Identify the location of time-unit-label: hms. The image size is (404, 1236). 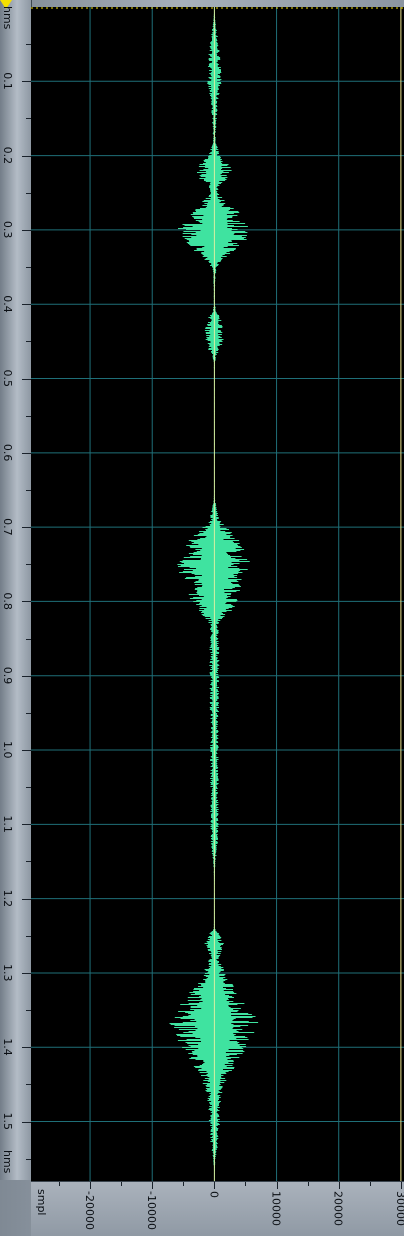
(7, 18).